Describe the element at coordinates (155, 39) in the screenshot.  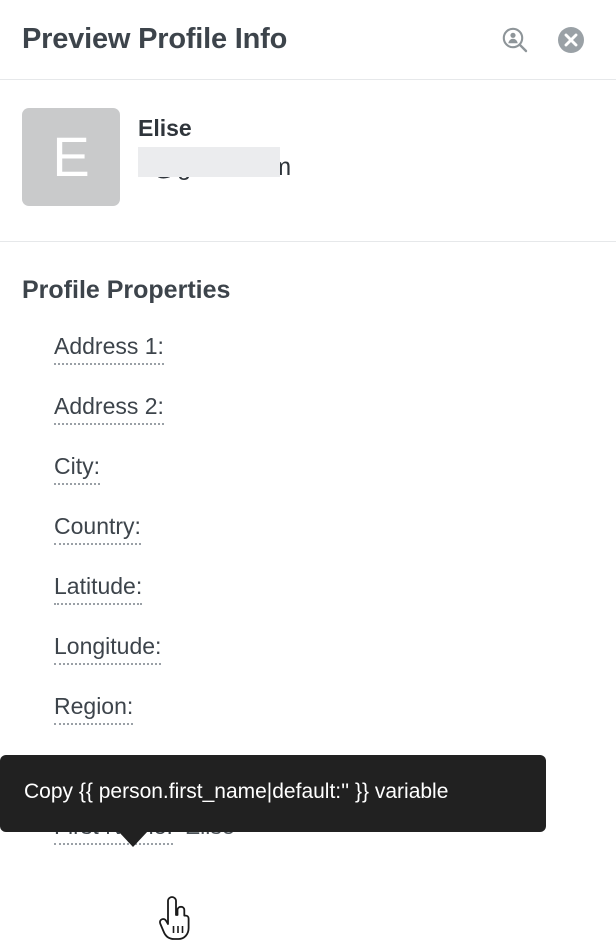
I see `page-title: Preview Profile Info` at that location.